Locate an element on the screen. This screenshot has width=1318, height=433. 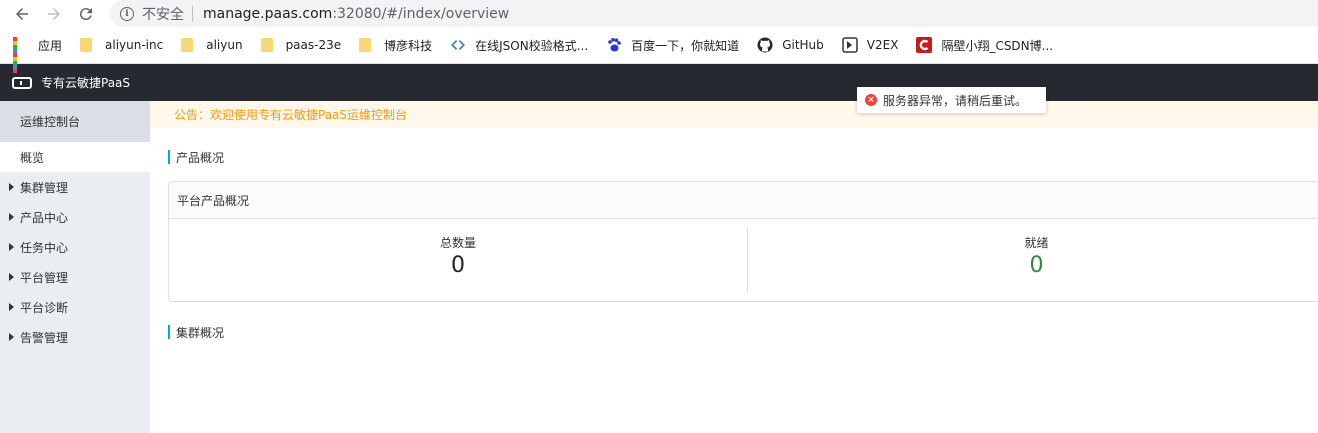
error-toast: × 服务器异常，请稍后重试。 is located at coordinates (951, 100).